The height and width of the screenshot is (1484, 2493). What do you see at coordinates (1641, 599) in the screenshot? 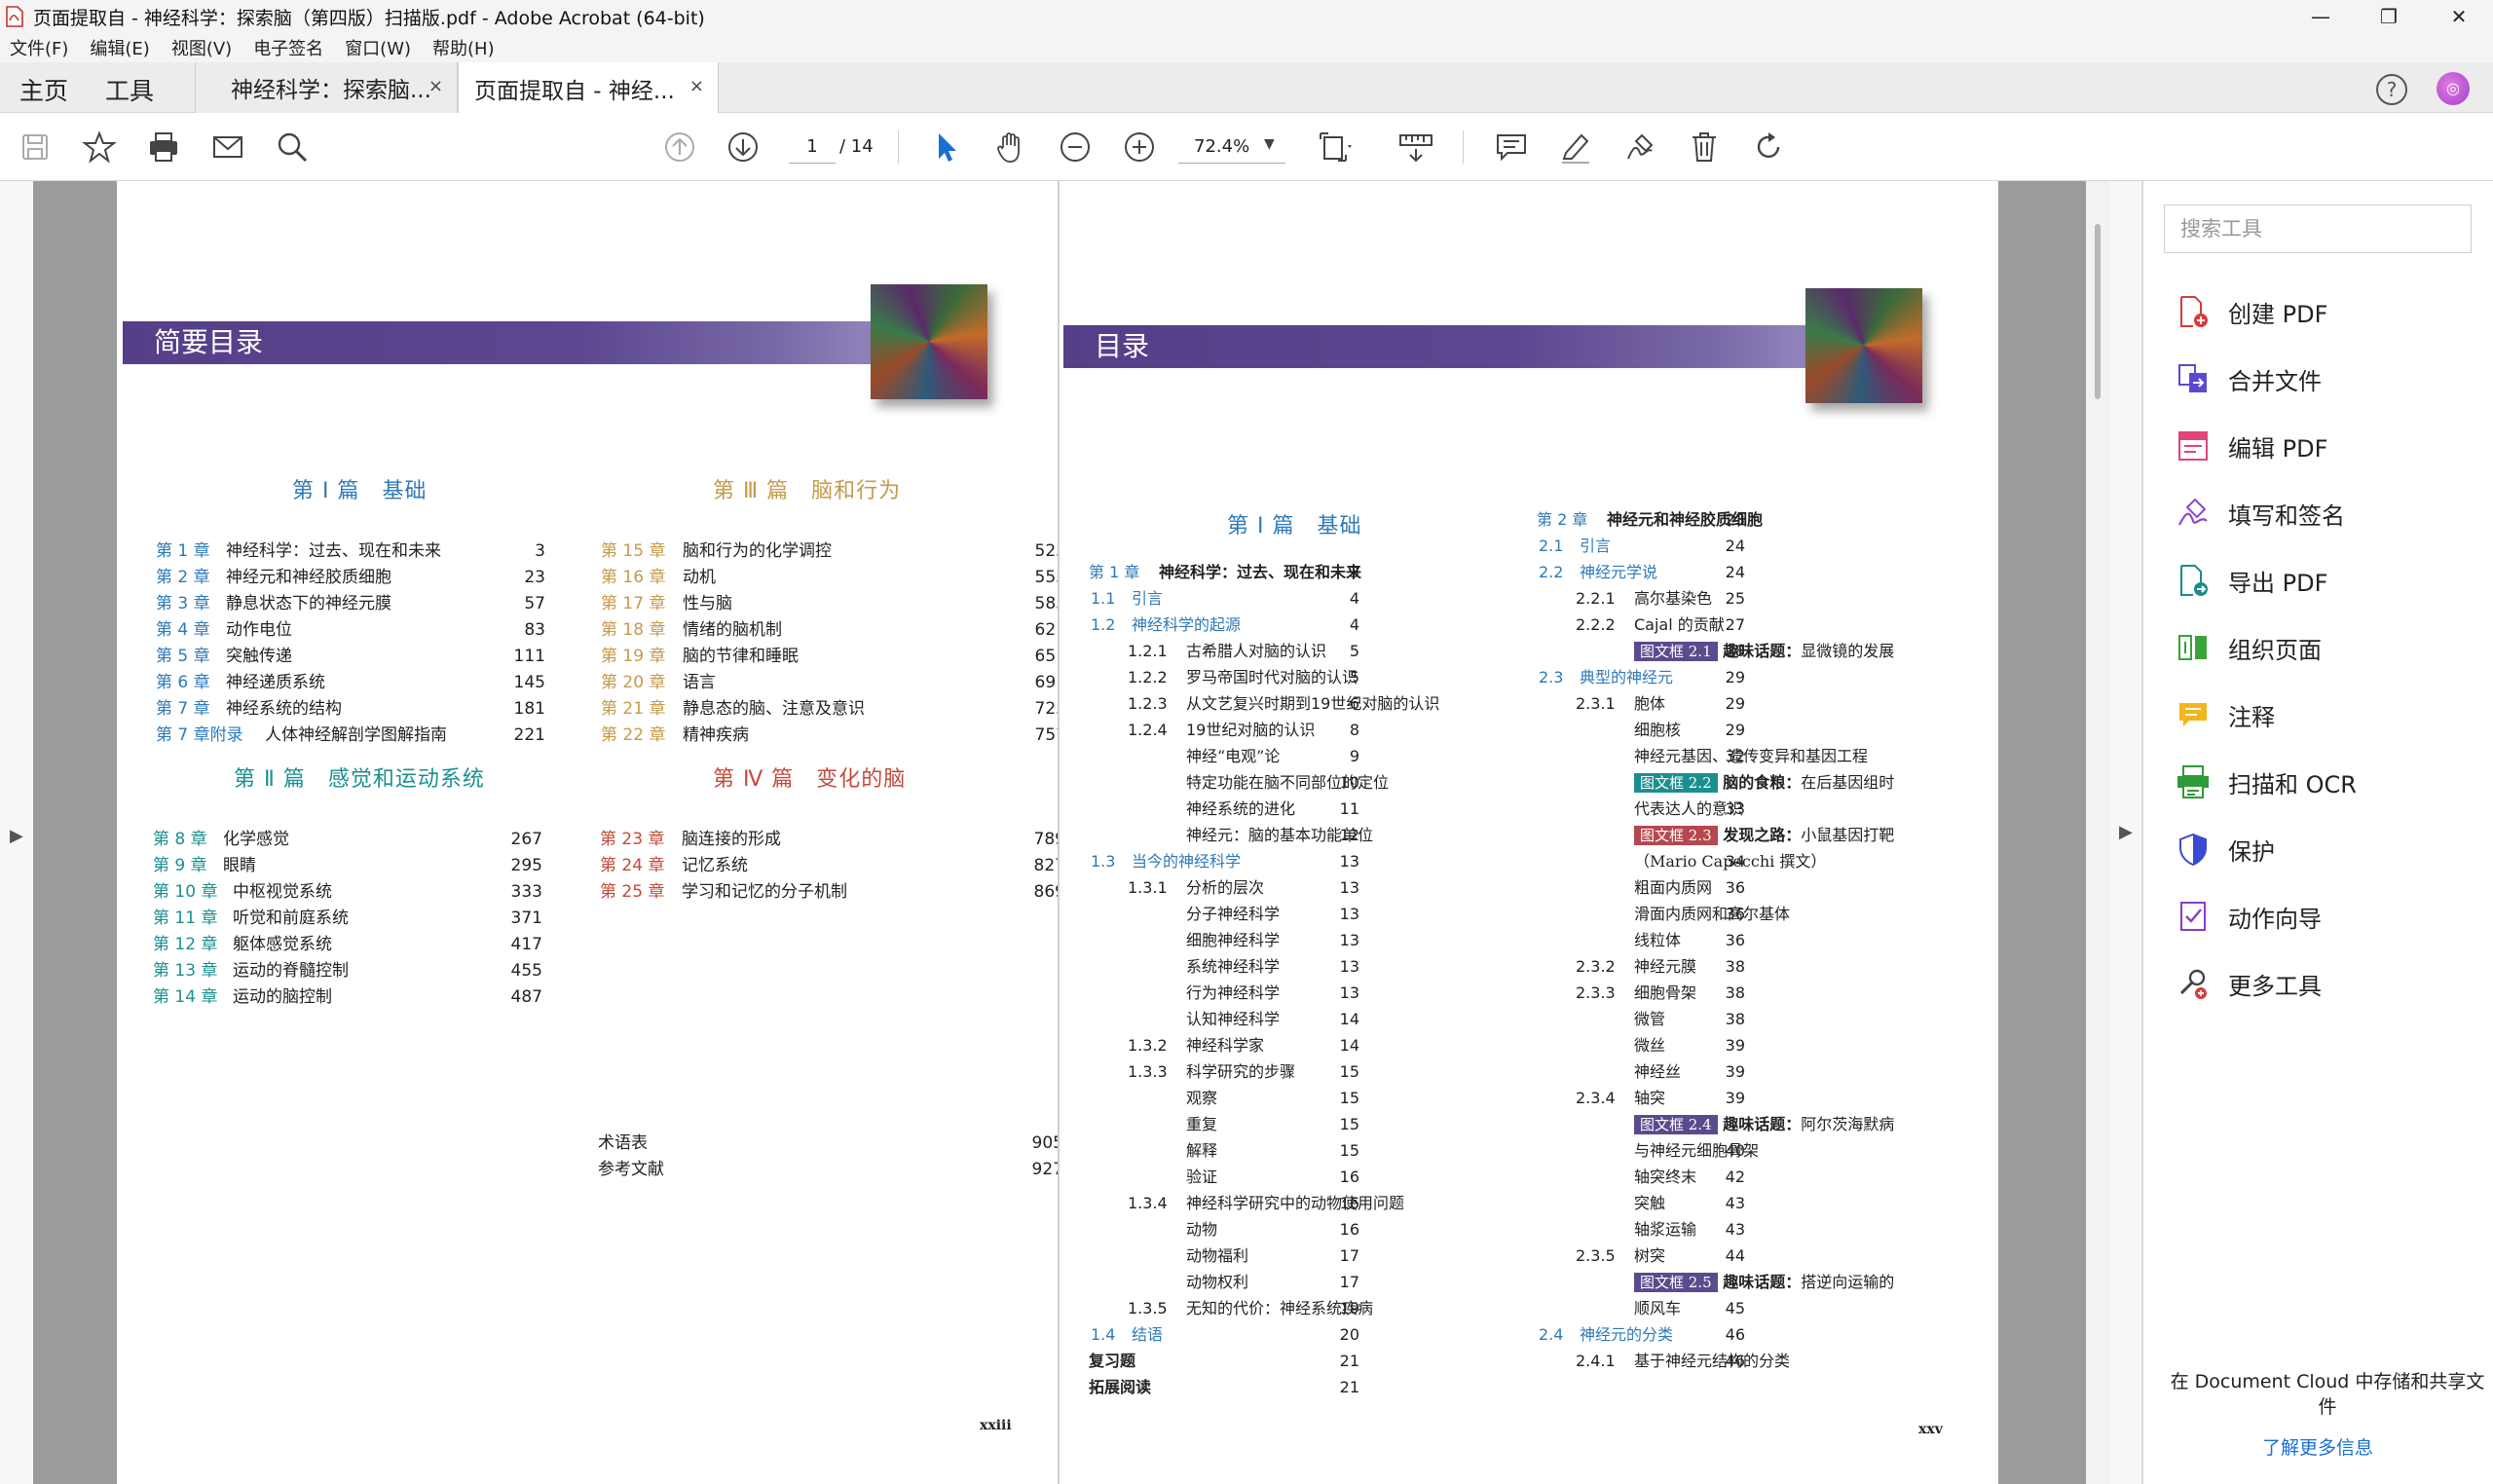
I see `toc-row: 2.2.1 高尔基染色 25` at bounding box center [1641, 599].